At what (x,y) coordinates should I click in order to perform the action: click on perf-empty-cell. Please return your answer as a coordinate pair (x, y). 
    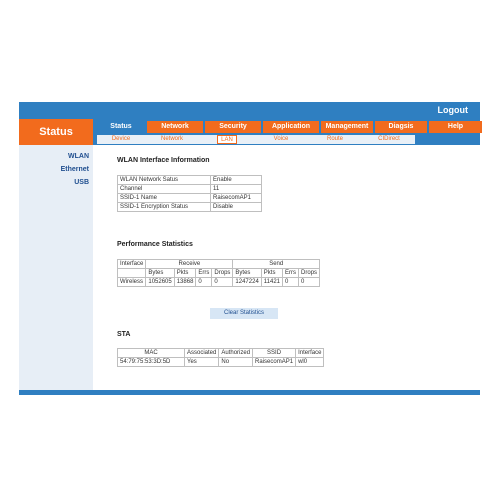
    Looking at the image, I should click on (131, 273).